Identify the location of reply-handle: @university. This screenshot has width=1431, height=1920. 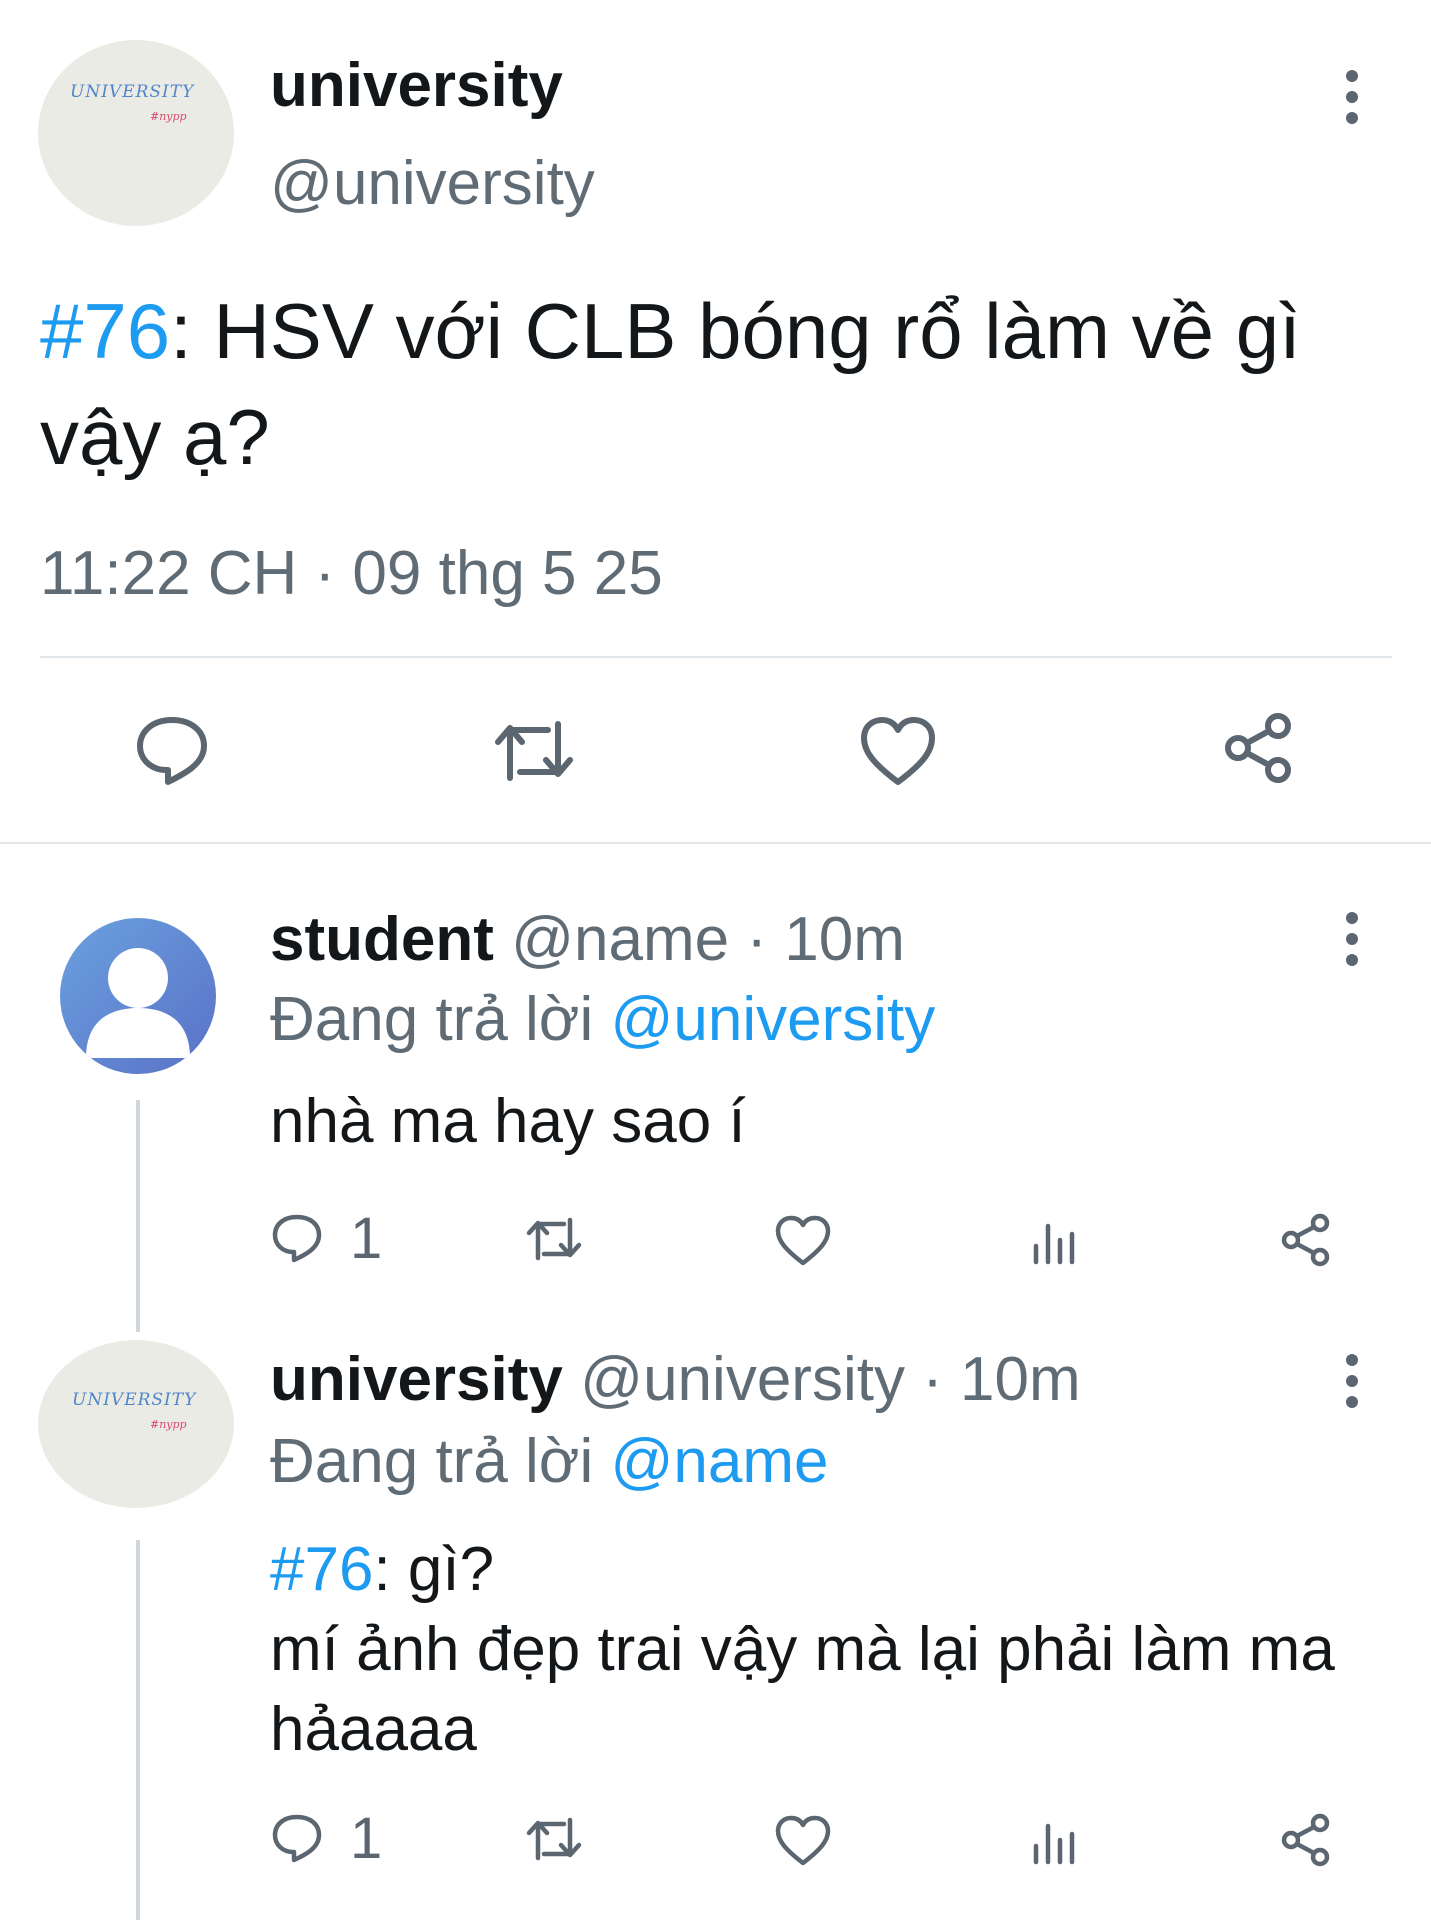
(742, 1379).